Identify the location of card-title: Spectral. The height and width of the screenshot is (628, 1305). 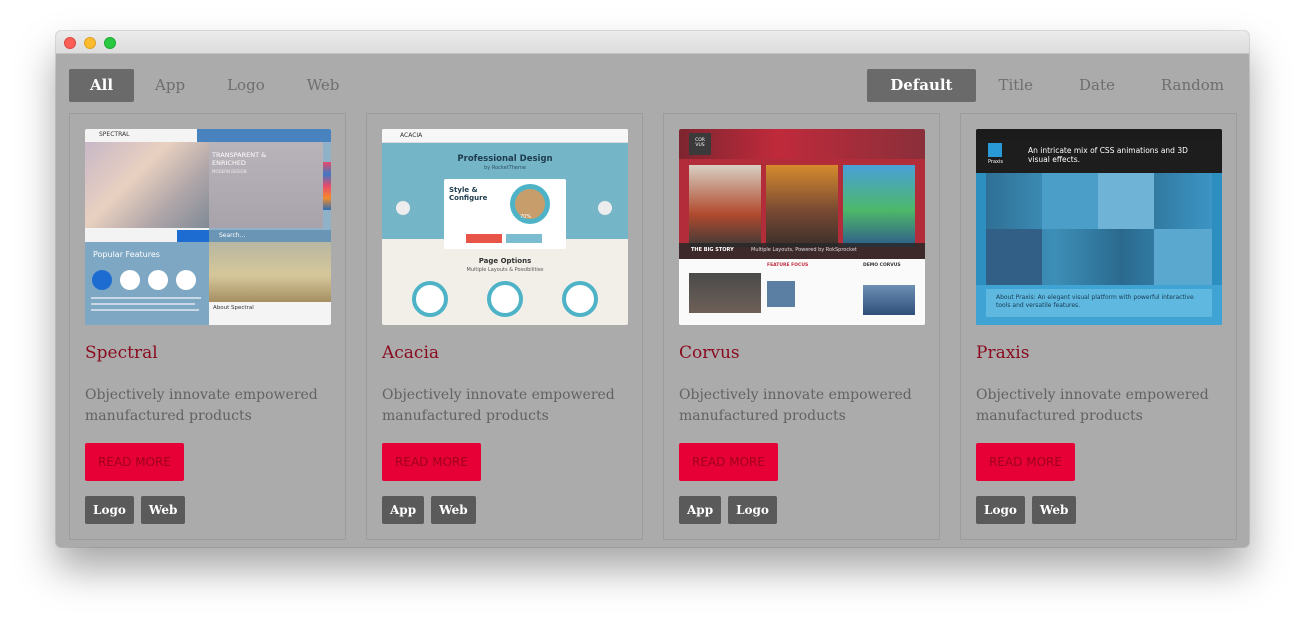
(121, 353).